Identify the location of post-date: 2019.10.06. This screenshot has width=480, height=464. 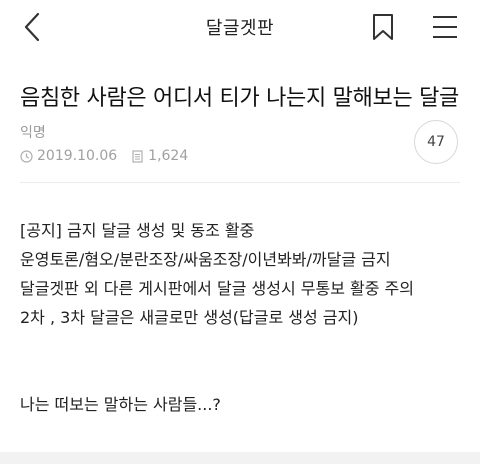
(77, 156).